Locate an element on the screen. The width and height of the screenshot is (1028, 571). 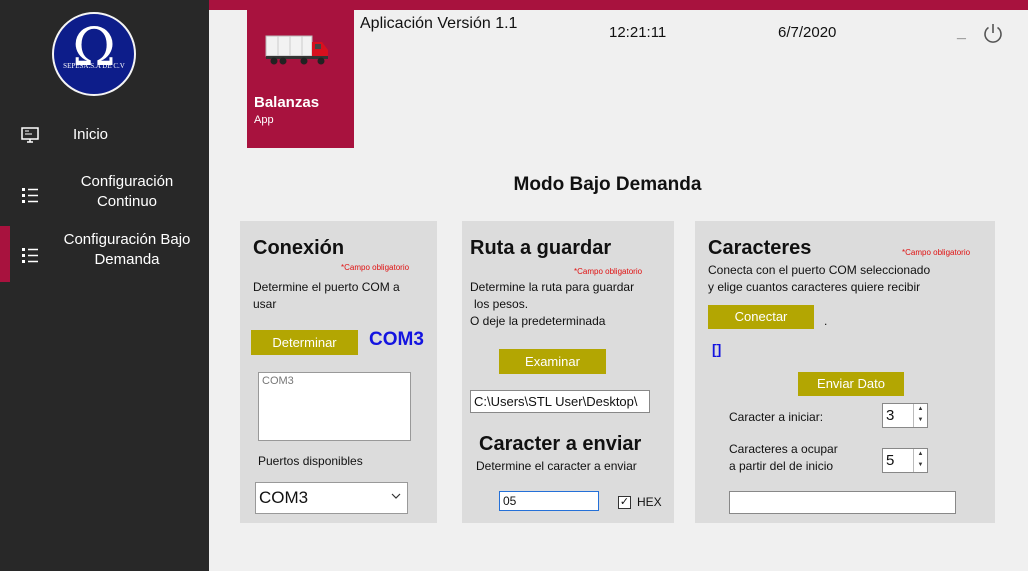
truck-icon is located at coordinates (296, 50).